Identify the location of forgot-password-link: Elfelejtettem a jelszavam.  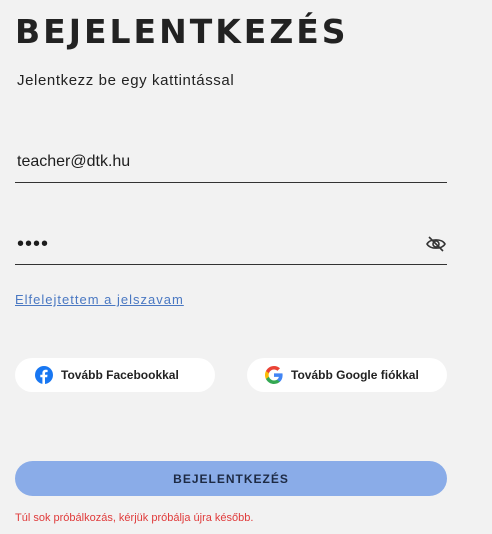
(99, 299).